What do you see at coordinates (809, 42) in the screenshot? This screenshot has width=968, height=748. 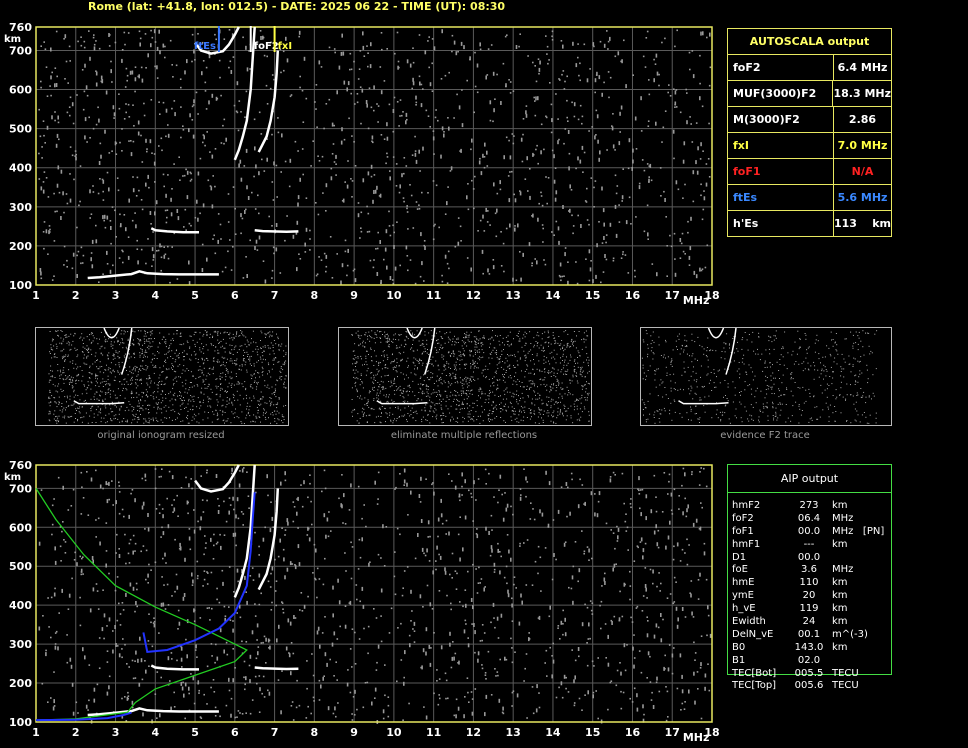 I see `autoscala-title: AUTOSCALA output` at bounding box center [809, 42].